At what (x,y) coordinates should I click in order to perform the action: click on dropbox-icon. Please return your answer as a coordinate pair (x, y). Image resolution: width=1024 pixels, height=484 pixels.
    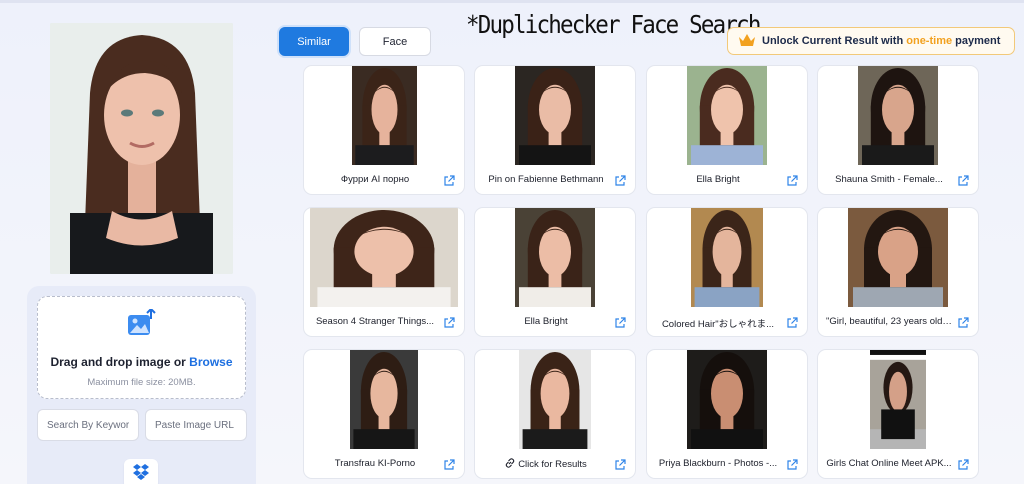
    Looking at the image, I should click on (141, 473).